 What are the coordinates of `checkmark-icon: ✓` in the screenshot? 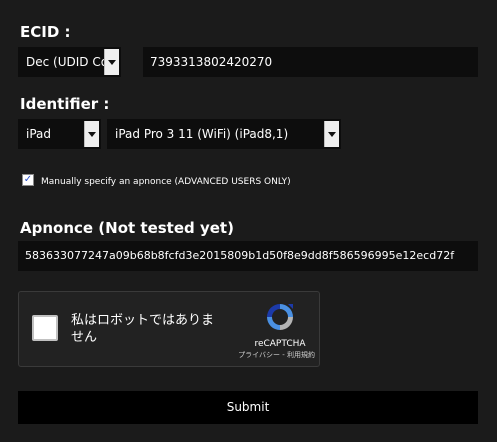 It's located at (28, 179).